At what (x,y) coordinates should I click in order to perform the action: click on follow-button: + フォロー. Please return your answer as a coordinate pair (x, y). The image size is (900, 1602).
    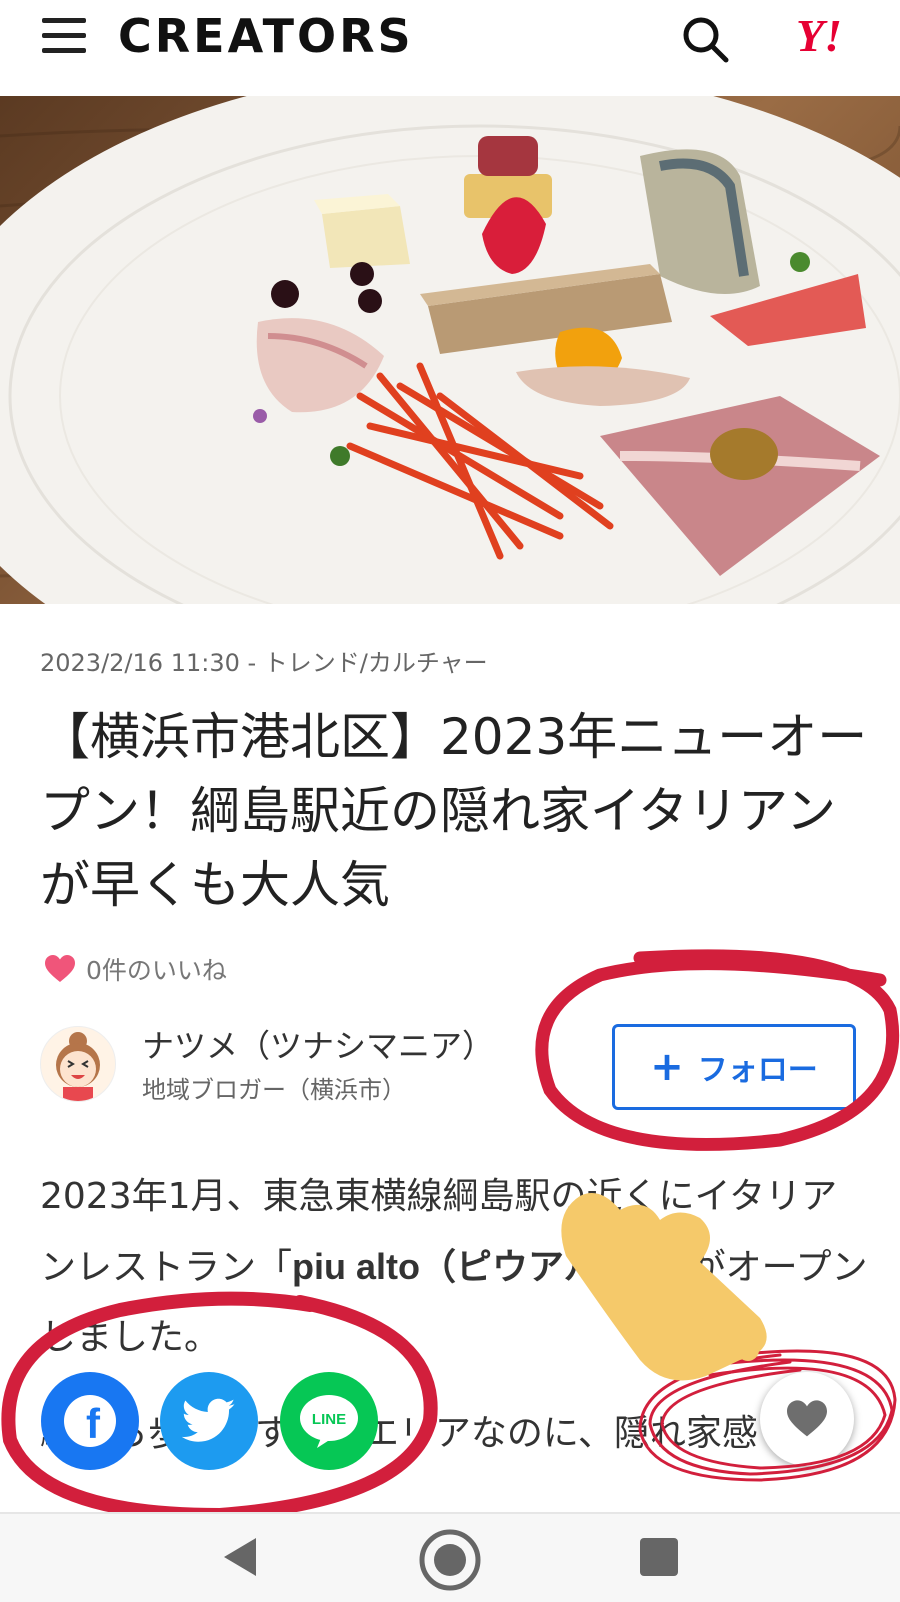
    Looking at the image, I should click on (734, 1067).